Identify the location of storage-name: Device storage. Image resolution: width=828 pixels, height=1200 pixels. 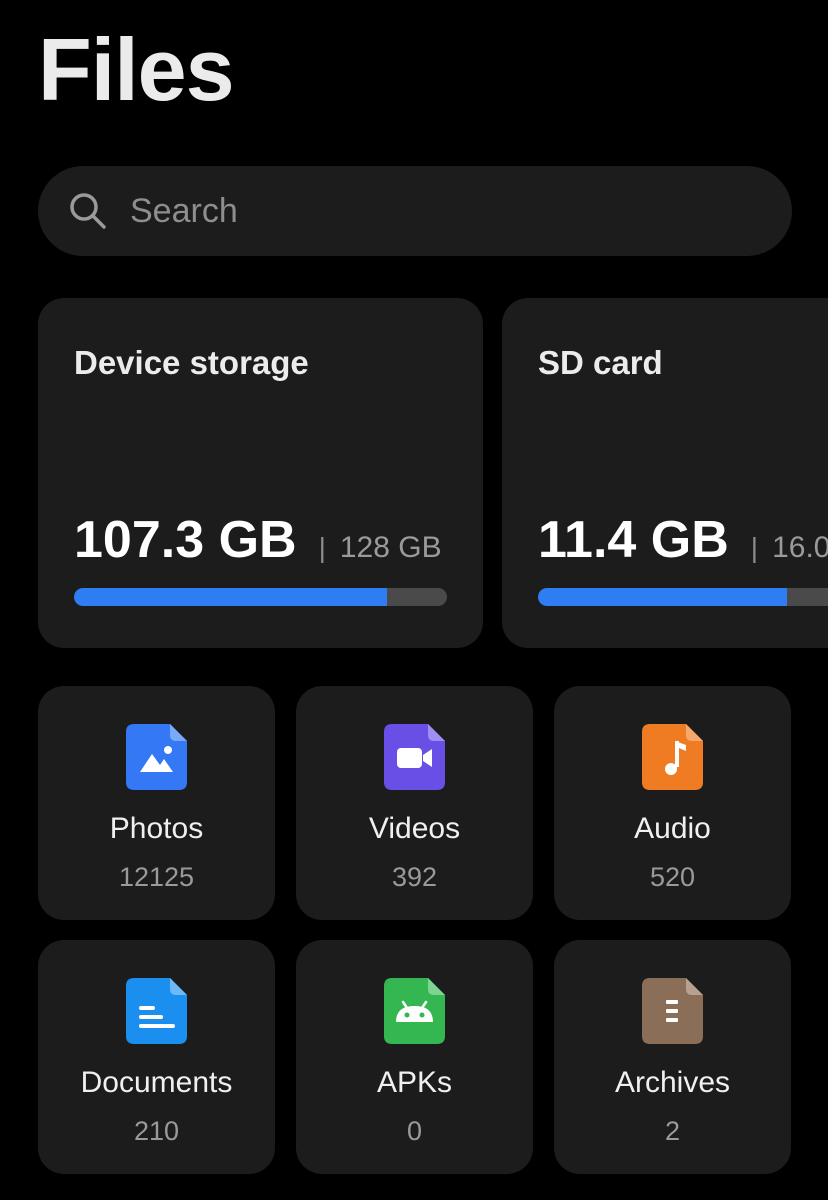
(191, 362).